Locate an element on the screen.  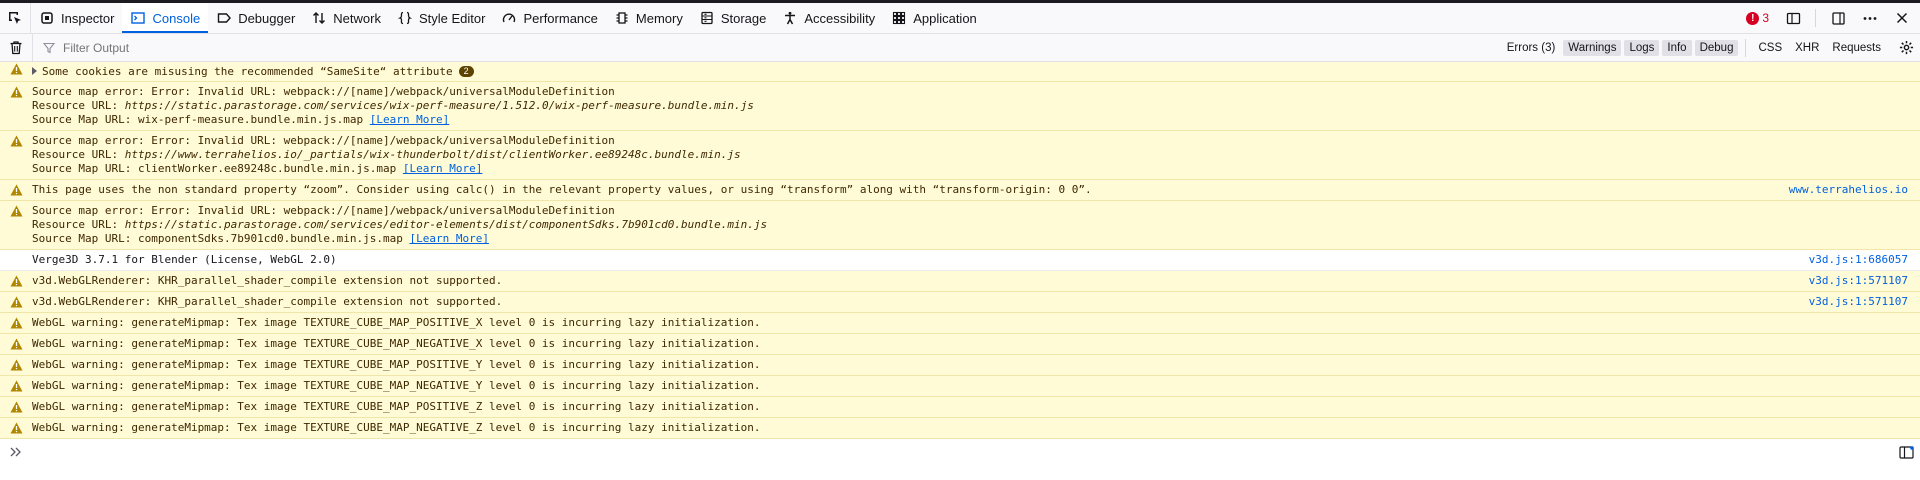
filter-requests-button: Requests is located at coordinates (1856, 48).